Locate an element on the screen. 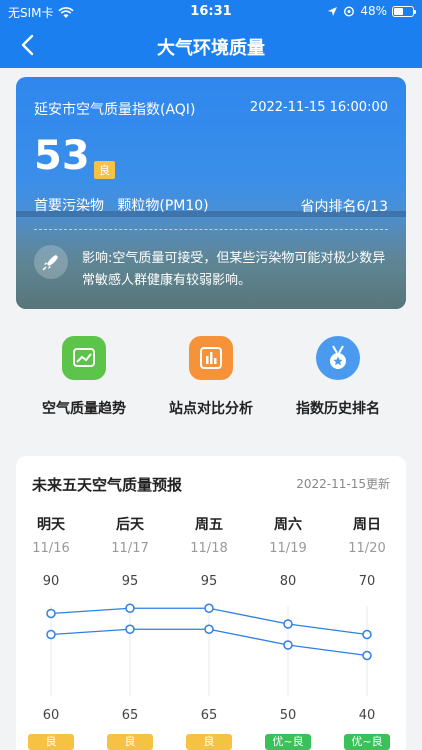 Image resolution: width=422 pixels, height=750 pixels. forecast-day: 周日 is located at coordinates (367, 525).